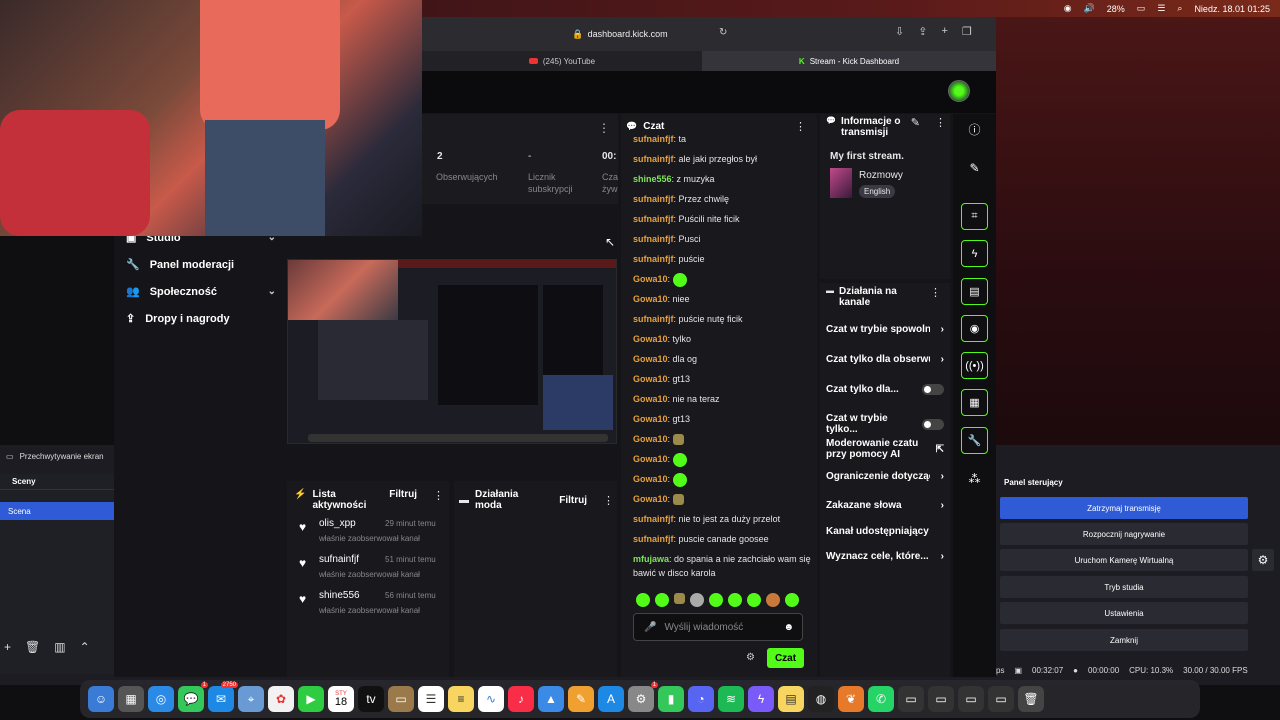 The height and width of the screenshot is (720, 1280). Describe the element at coordinates (885, 449) in the screenshot. I see `ai-moderation-row: Moderowanie czatu przy pomocy AI ⇱` at that location.